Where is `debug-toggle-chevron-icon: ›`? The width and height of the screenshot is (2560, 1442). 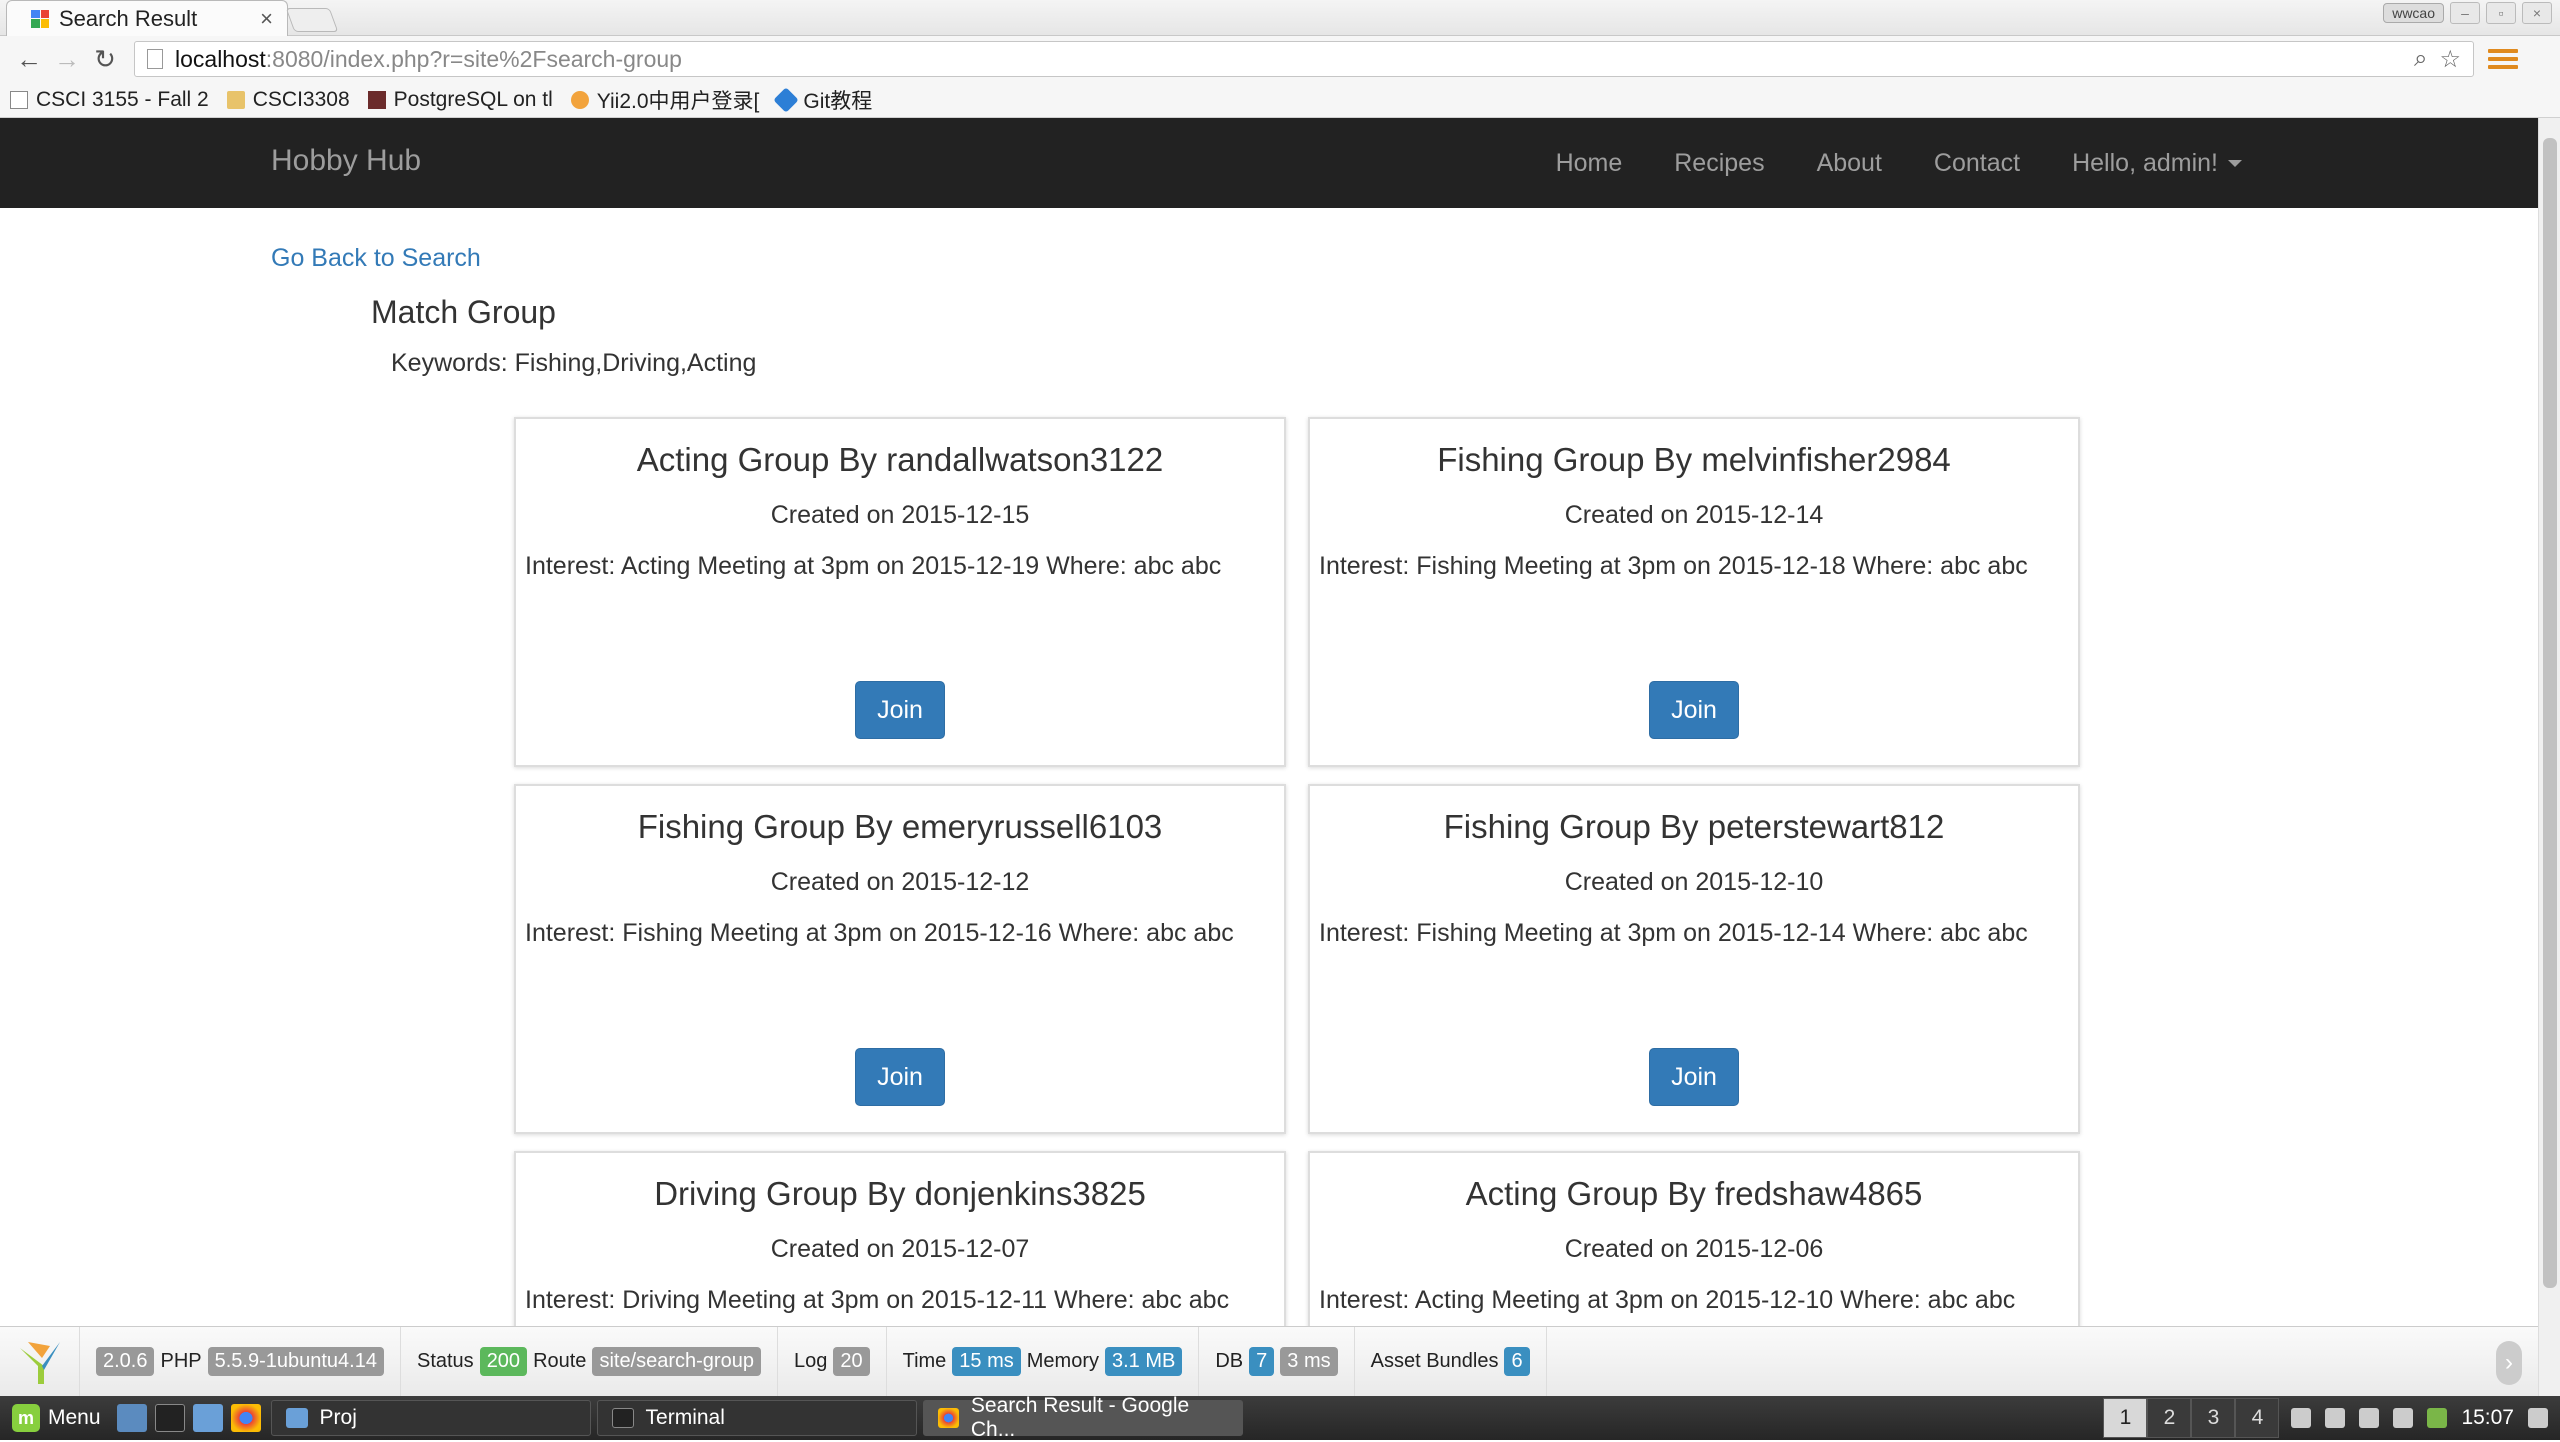
debug-toggle-chevron-icon: › is located at coordinates (2509, 1363).